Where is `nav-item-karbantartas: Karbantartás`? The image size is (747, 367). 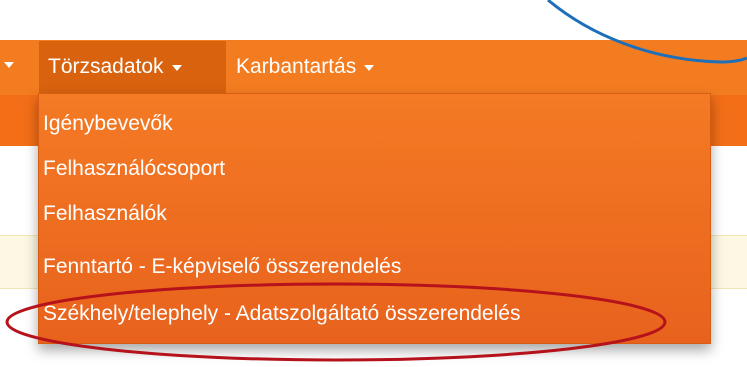 nav-item-karbantartas: Karbantartás is located at coordinates (309, 67).